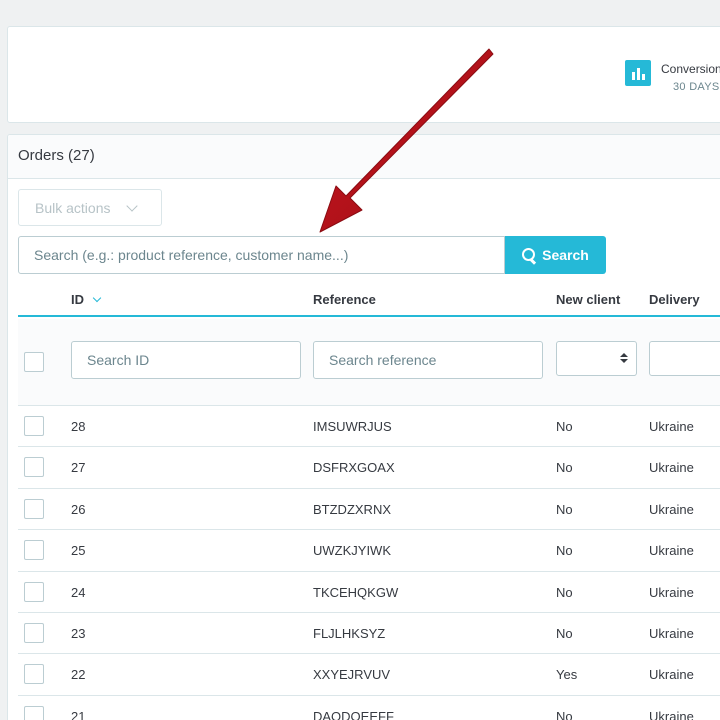  What do you see at coordinates (353, 714) in the screenshot?
I see `cell-reference: DAODOEEFF` at bounding box center [353, 714].